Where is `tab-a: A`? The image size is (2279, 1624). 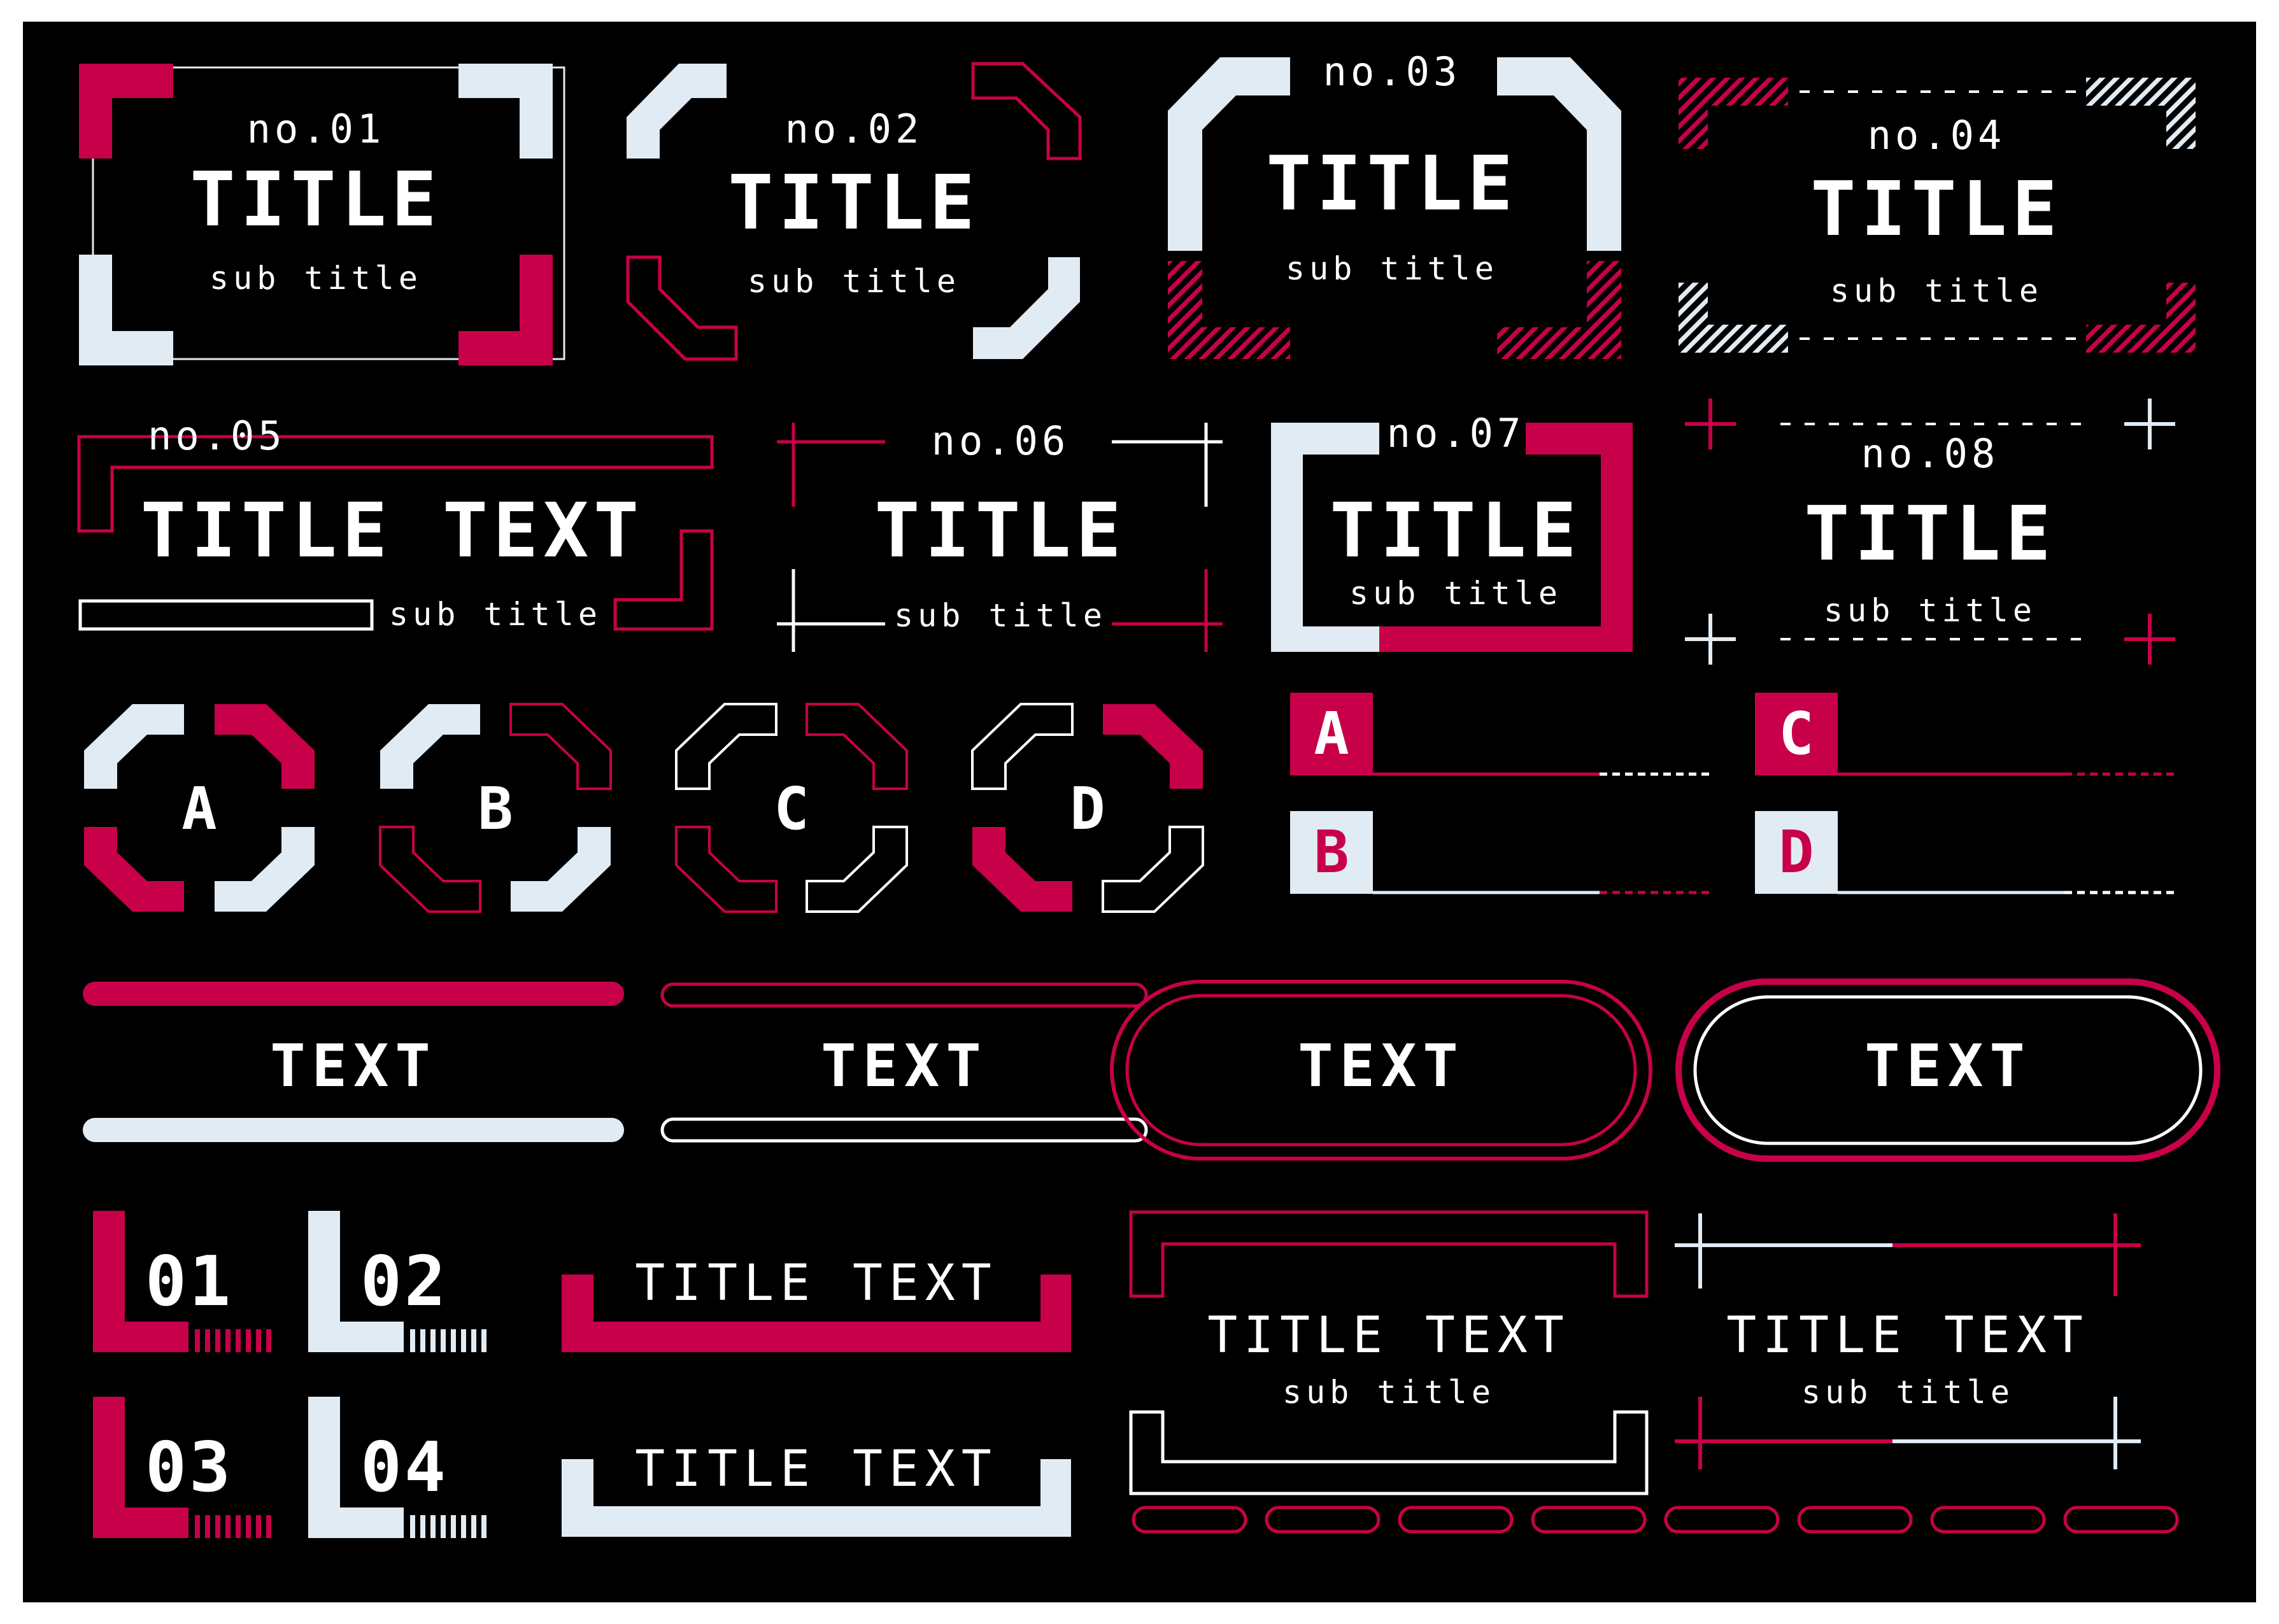
tab-a: A is located at coordinates (1500, 734).